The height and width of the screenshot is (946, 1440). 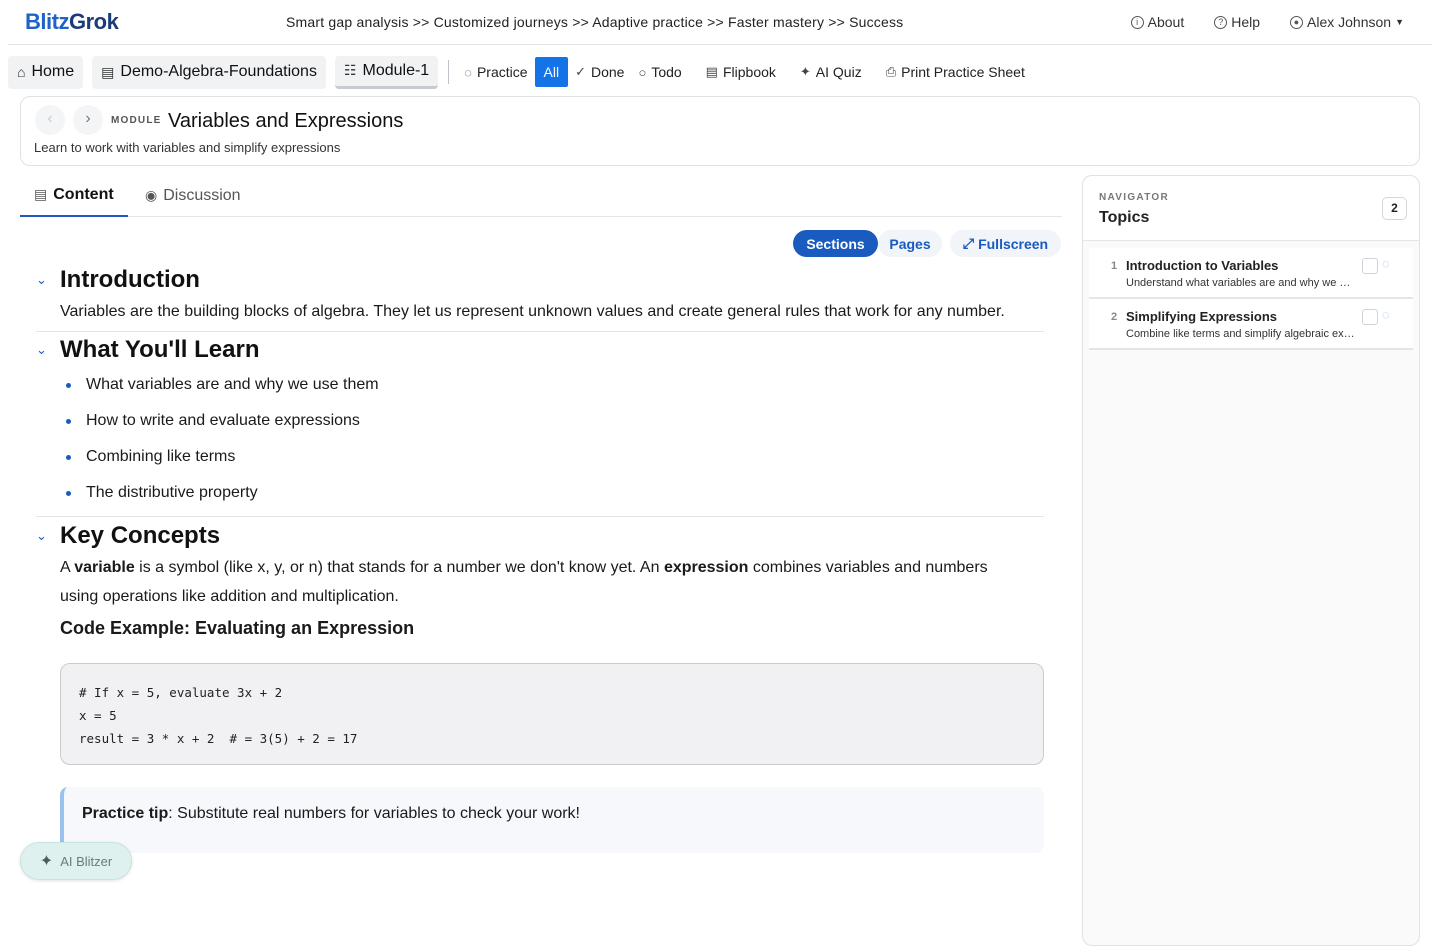 What do you see at coordinates (910, 243) in the screenshot?
I see `pages-view-button: Pages` at bounding box center [910, 243].